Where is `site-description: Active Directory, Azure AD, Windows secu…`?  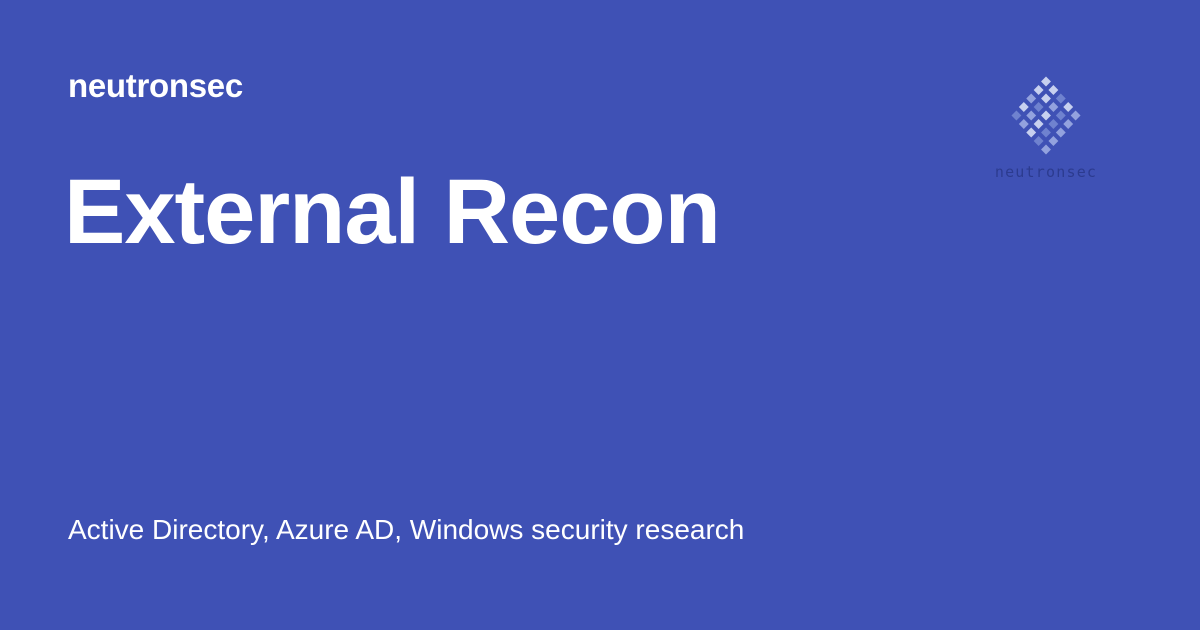 site-description: Active Directory, Azure AD, Windows secu… is located at coordinates (406, 529).